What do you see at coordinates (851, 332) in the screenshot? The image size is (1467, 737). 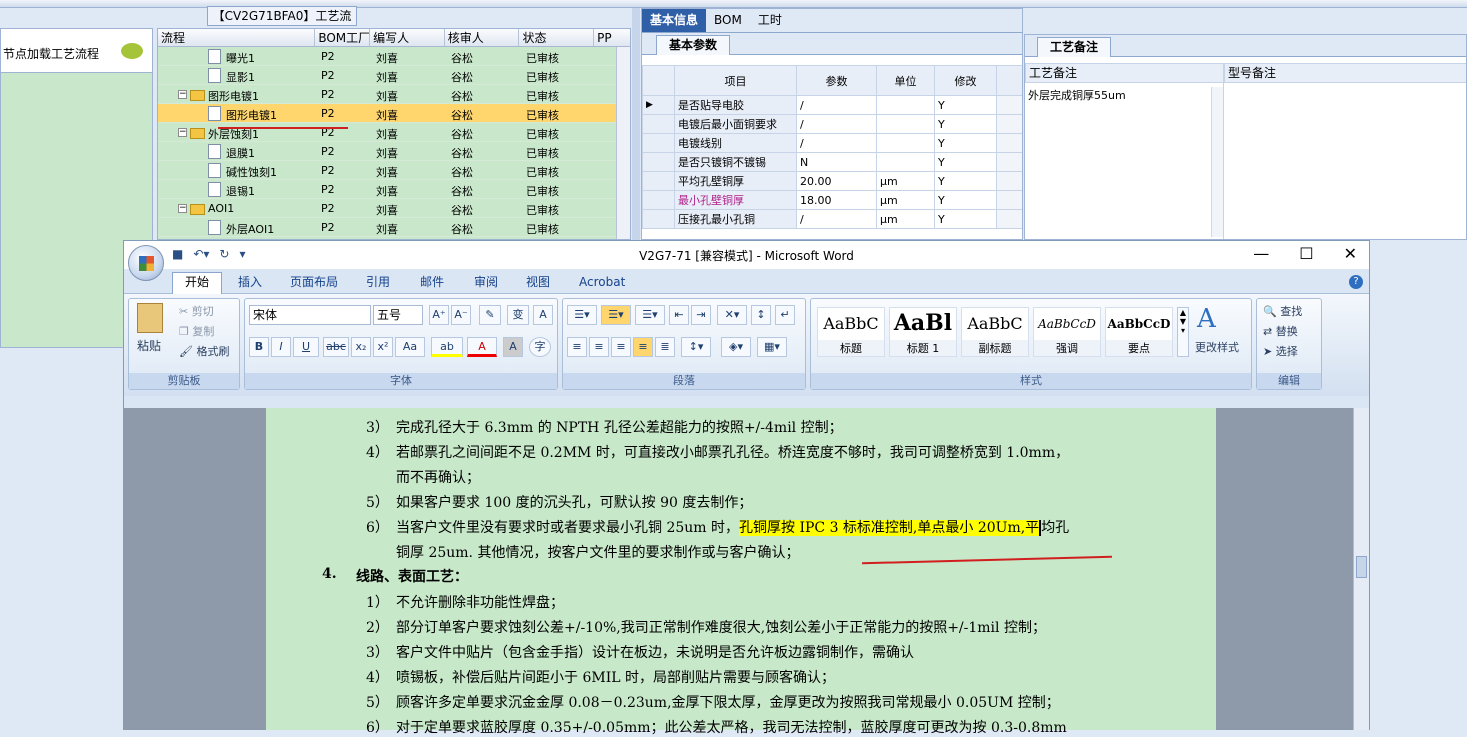 I see `style-title: AaBbC 标题` at bounding box center [851, 332].